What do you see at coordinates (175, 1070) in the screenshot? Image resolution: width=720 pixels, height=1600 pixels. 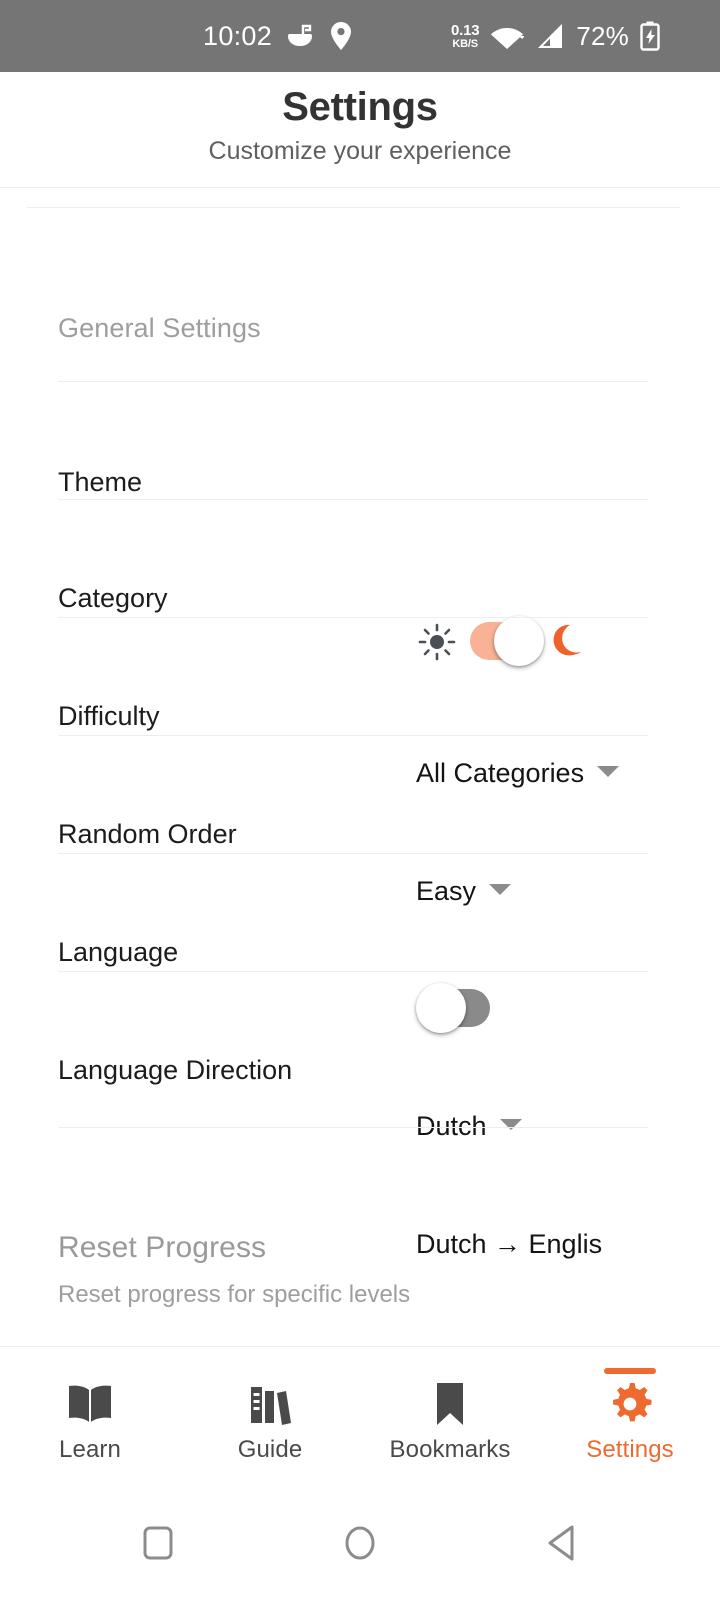 I see `row-label-language-direction: Language Direction` at bounding box center [175, 1070].